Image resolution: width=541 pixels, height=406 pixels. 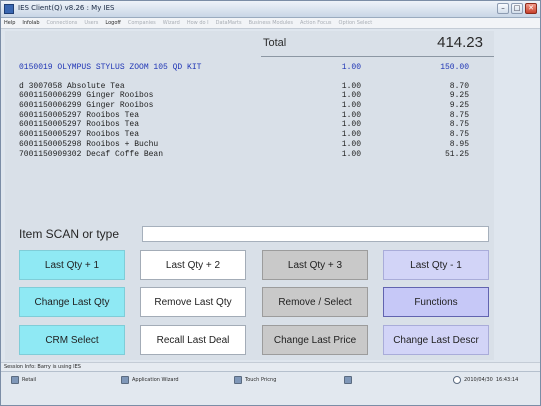 I want to click on menu-logoff: Logoff, so click(x=112, y=23).